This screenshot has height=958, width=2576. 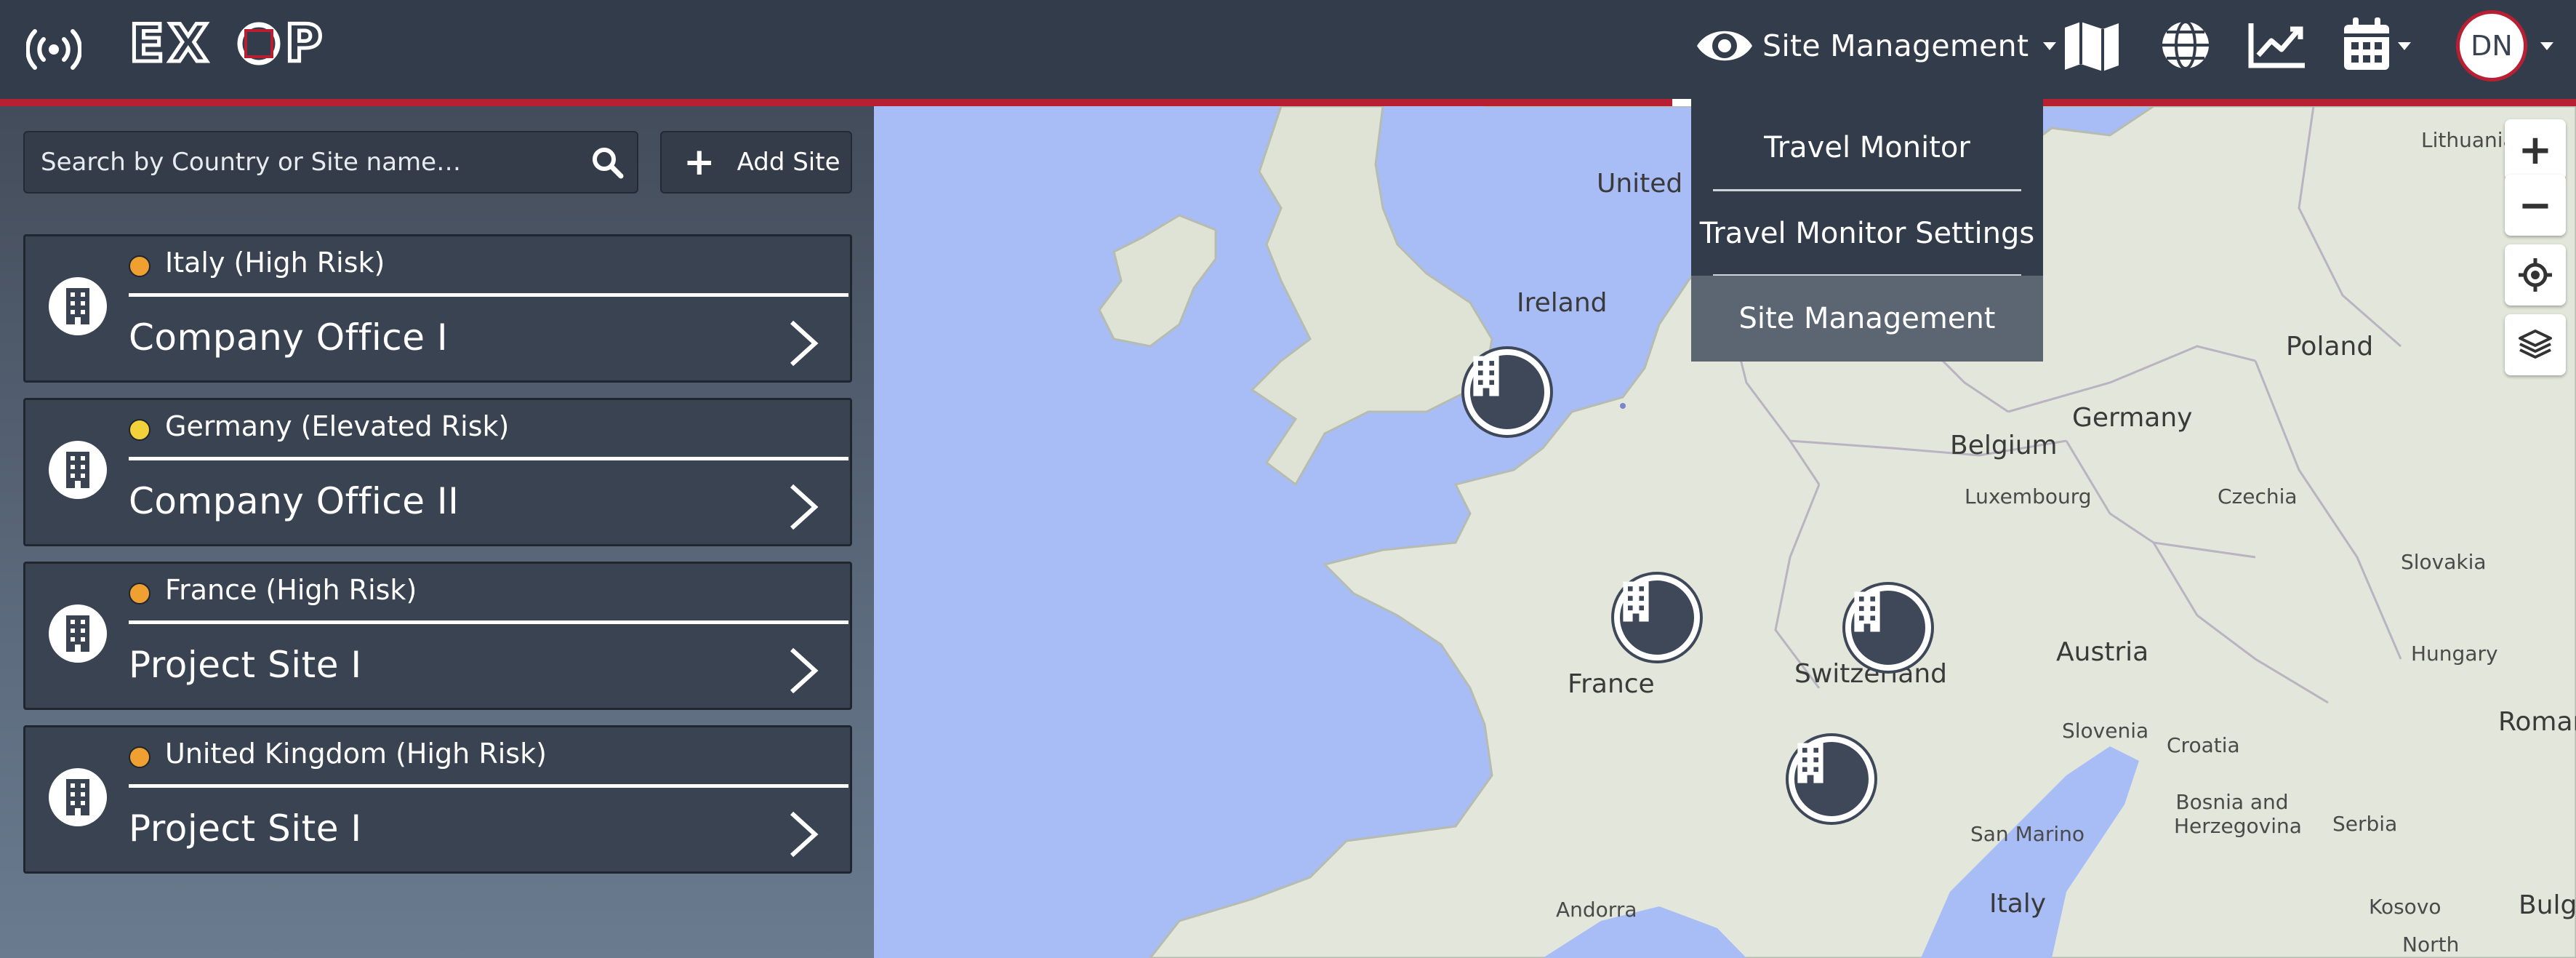 What do you see at coordinates (235, 43) in the screenshot?
I see `exop-logo: EX P` at bounding box center [235, 43].